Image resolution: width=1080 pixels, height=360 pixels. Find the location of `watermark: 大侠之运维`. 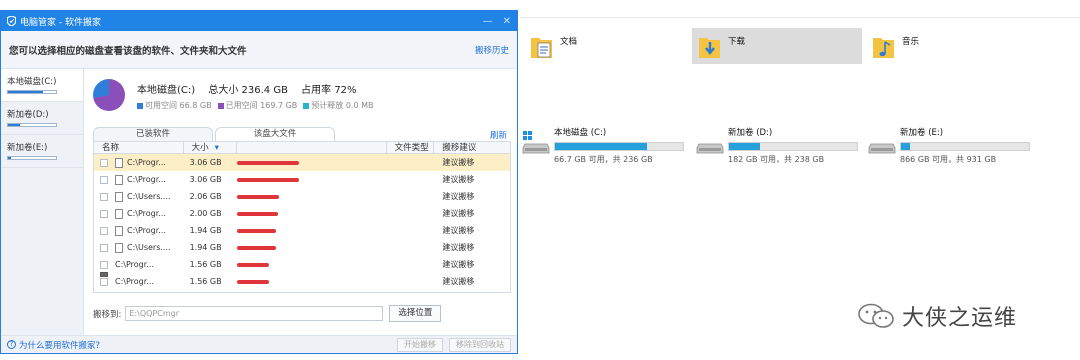

watermark: 大侠之运维 is located at coordinates (936, 316).